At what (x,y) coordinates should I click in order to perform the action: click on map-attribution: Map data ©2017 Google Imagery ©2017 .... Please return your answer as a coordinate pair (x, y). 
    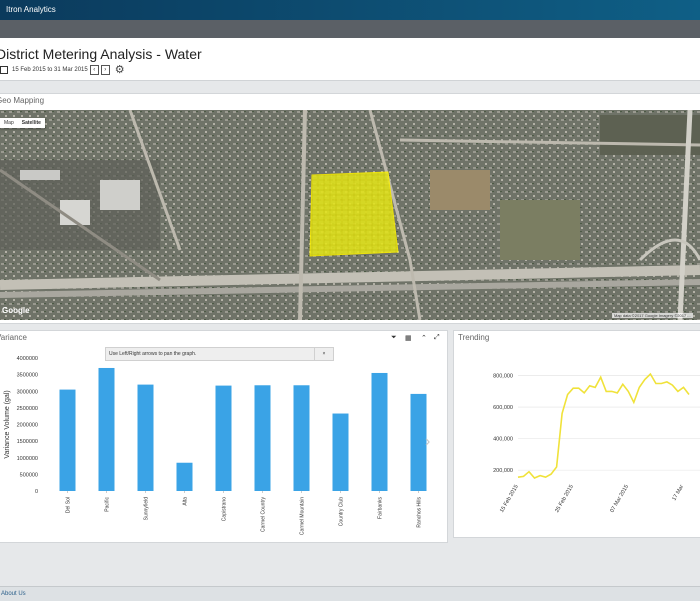
    Looking at the image, I should click on (652, 315).